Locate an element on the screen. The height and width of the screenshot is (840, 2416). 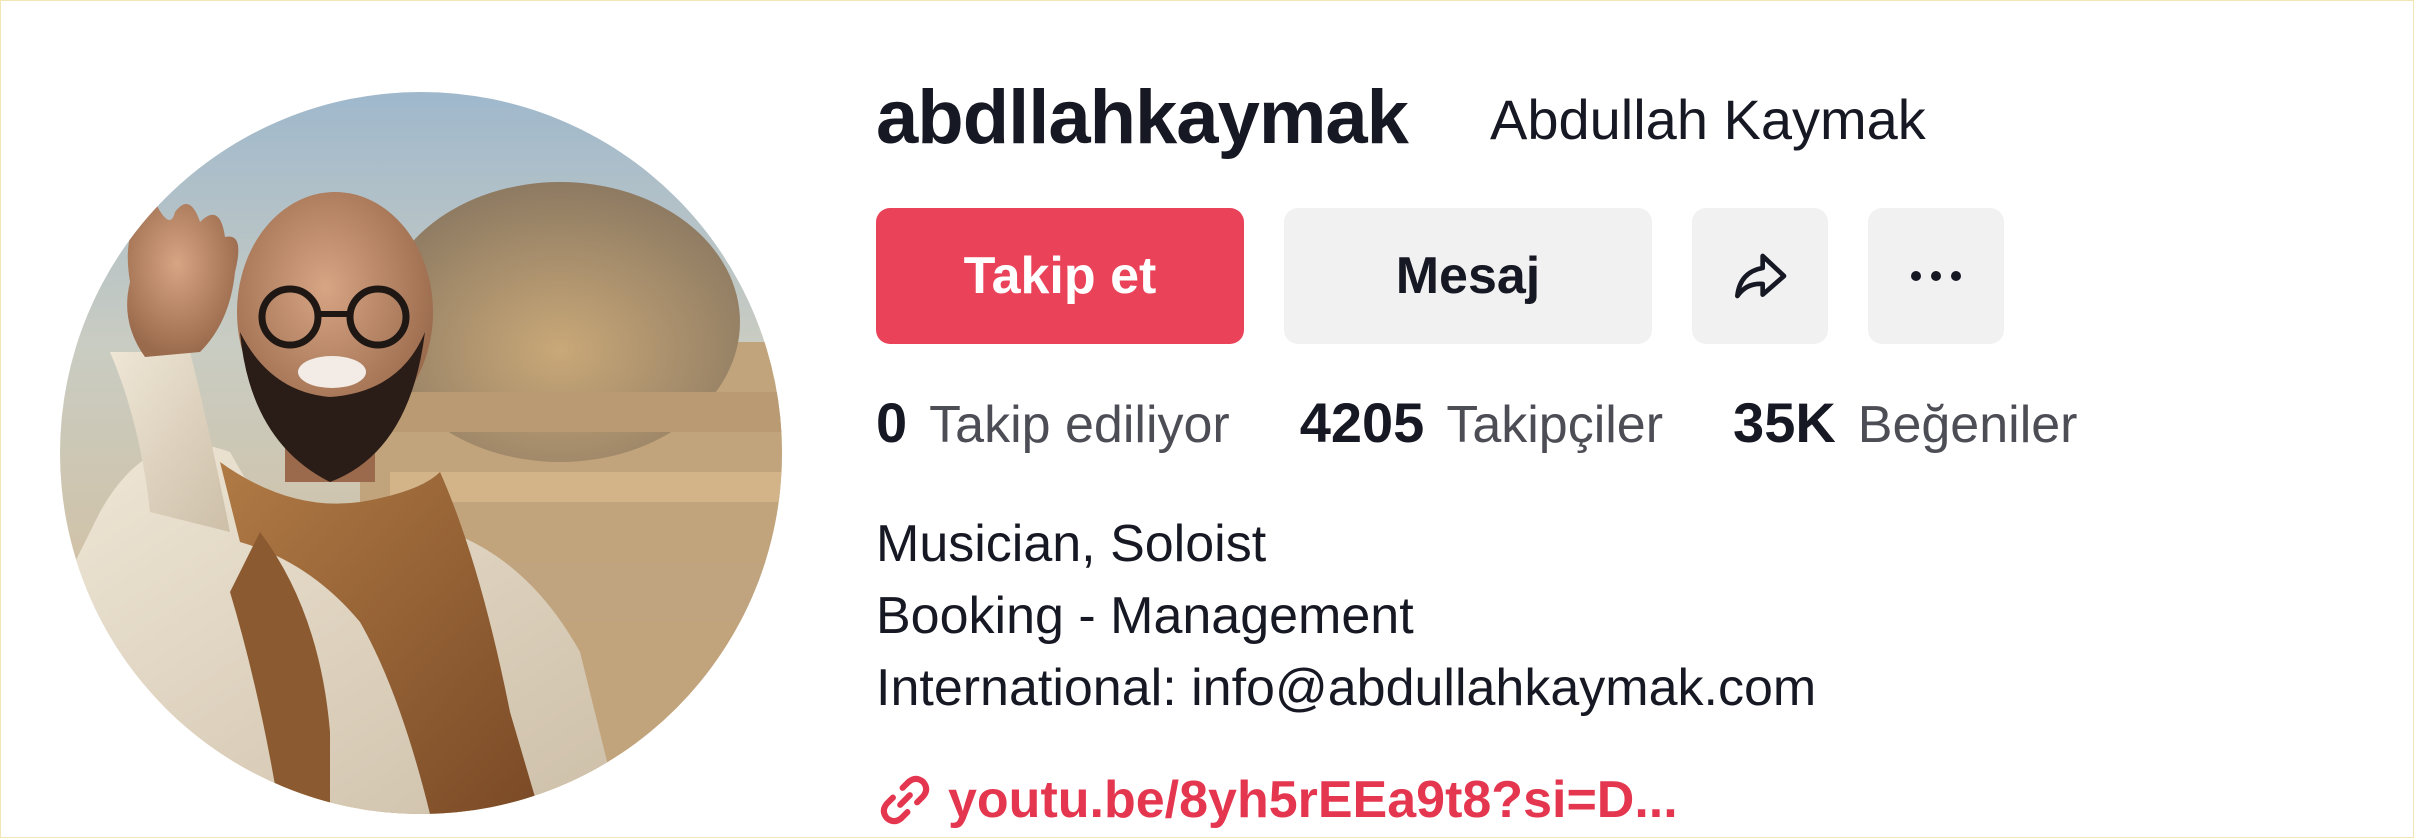
share-button is located at coordinates (1760, 276).